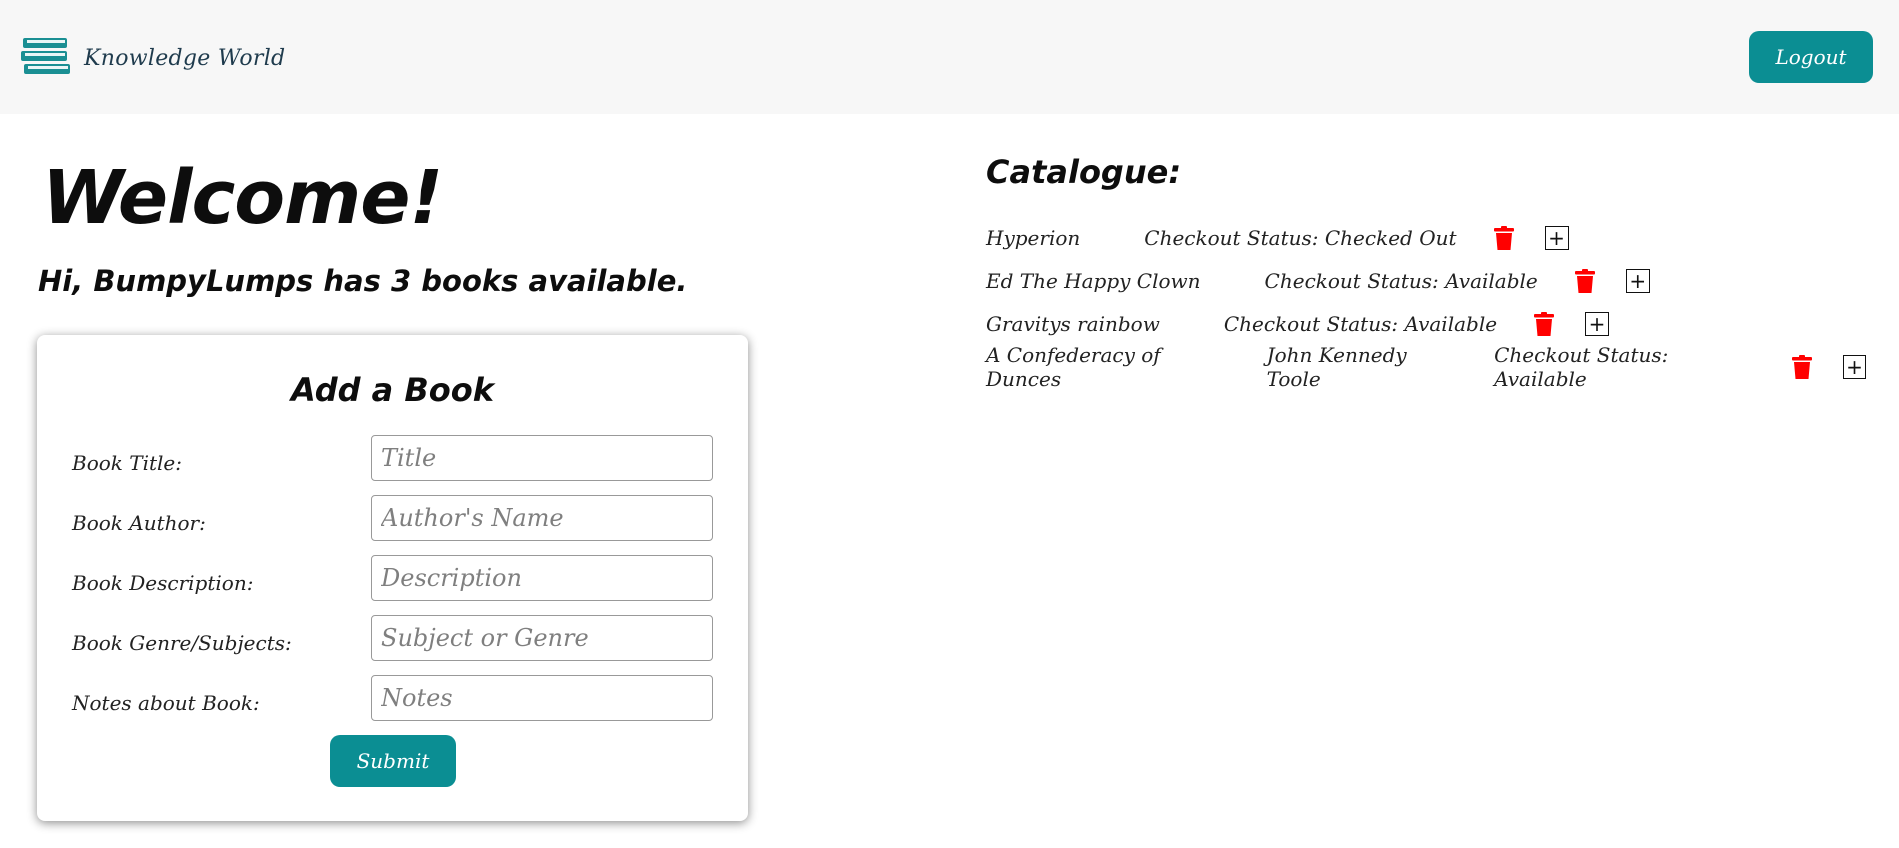 The height and width of the screenshot is (848, 1899). I want to click on catalogue-item: Hyperion Checkout Status: Checked Out +, so click(1426, 237).